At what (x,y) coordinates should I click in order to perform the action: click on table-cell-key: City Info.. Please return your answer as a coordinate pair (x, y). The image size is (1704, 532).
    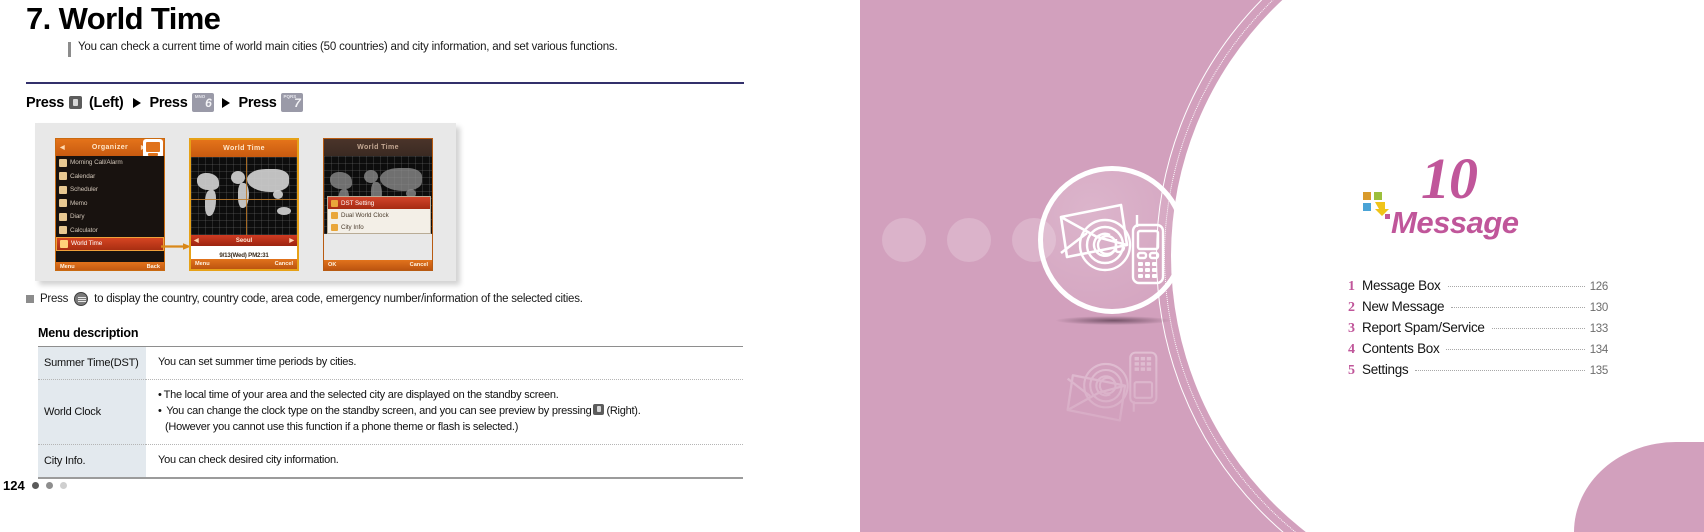
    Looking at the image, I should click on (92, 461).